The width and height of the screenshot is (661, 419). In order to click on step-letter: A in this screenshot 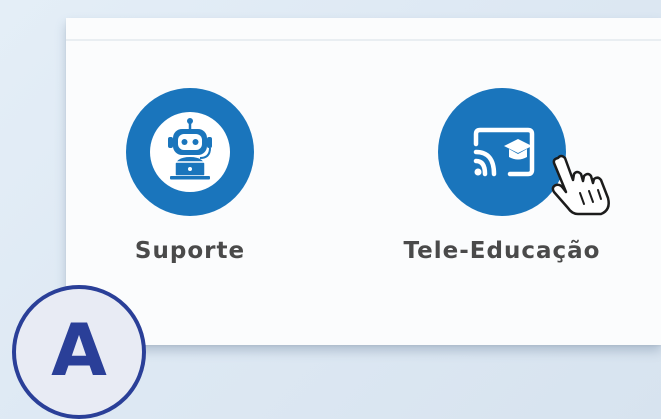, I will do `click(79, 350)`.